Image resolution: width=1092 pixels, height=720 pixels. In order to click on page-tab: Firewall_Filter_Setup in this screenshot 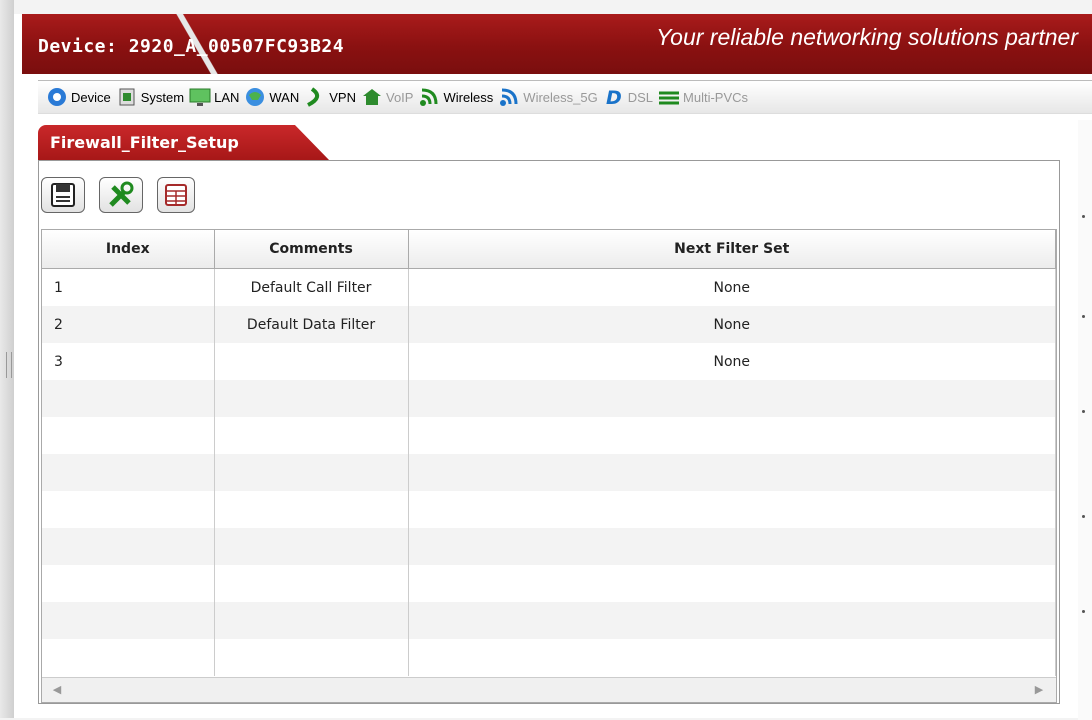, I will do `click(184, 143)`.